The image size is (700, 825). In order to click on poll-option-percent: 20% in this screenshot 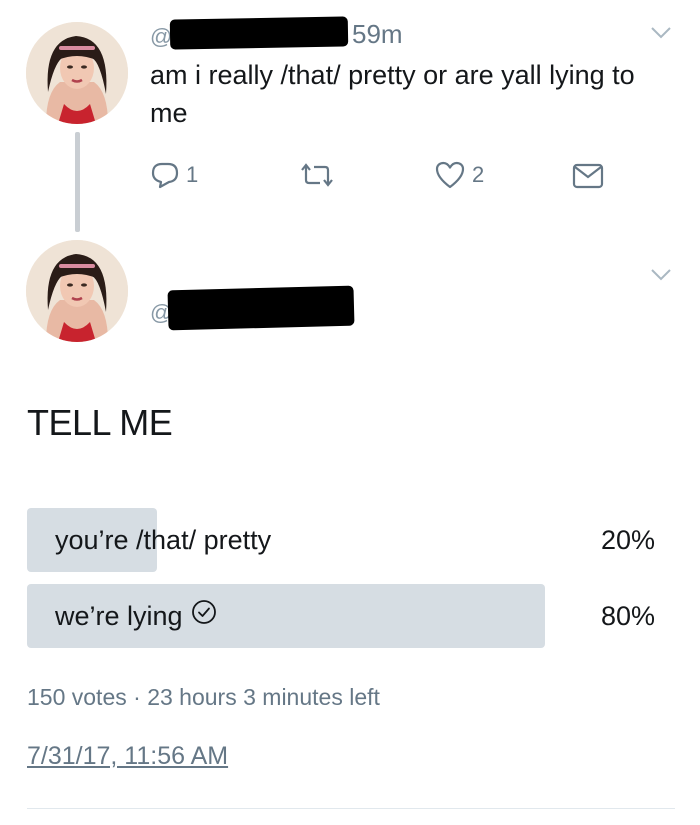, I will do `click(627, 540)`.